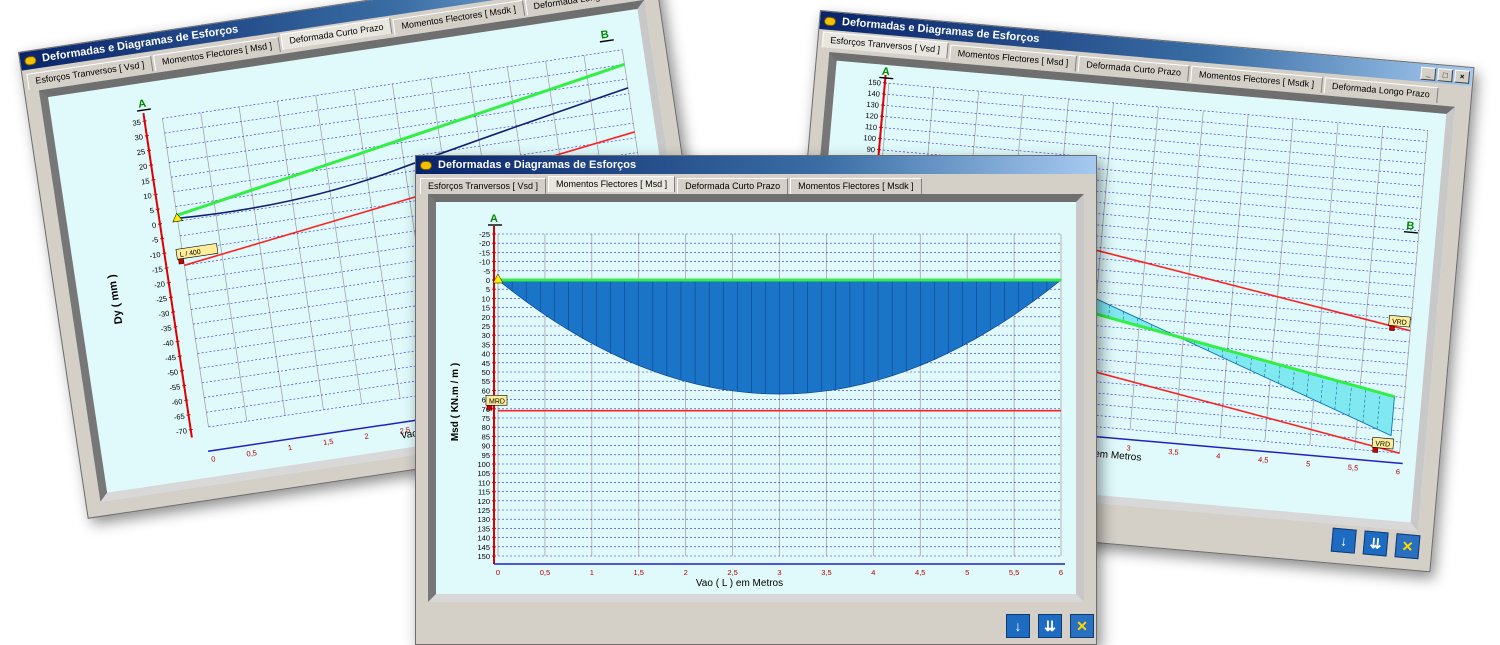 The height and width of the screenshot is (645, 1500). I want to click on limit-label: MRD, so click(497, 401).